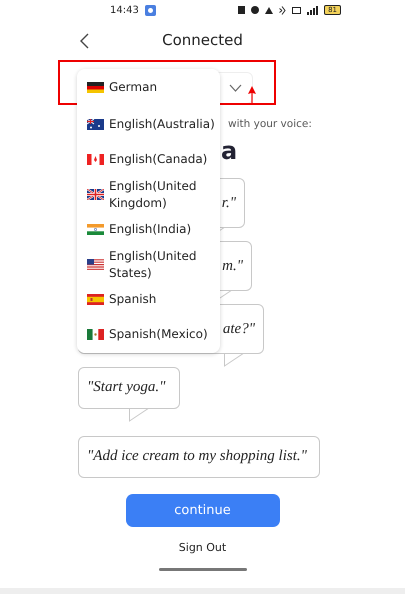  I want to click on language-option: English(Australia), so click(148, 124).